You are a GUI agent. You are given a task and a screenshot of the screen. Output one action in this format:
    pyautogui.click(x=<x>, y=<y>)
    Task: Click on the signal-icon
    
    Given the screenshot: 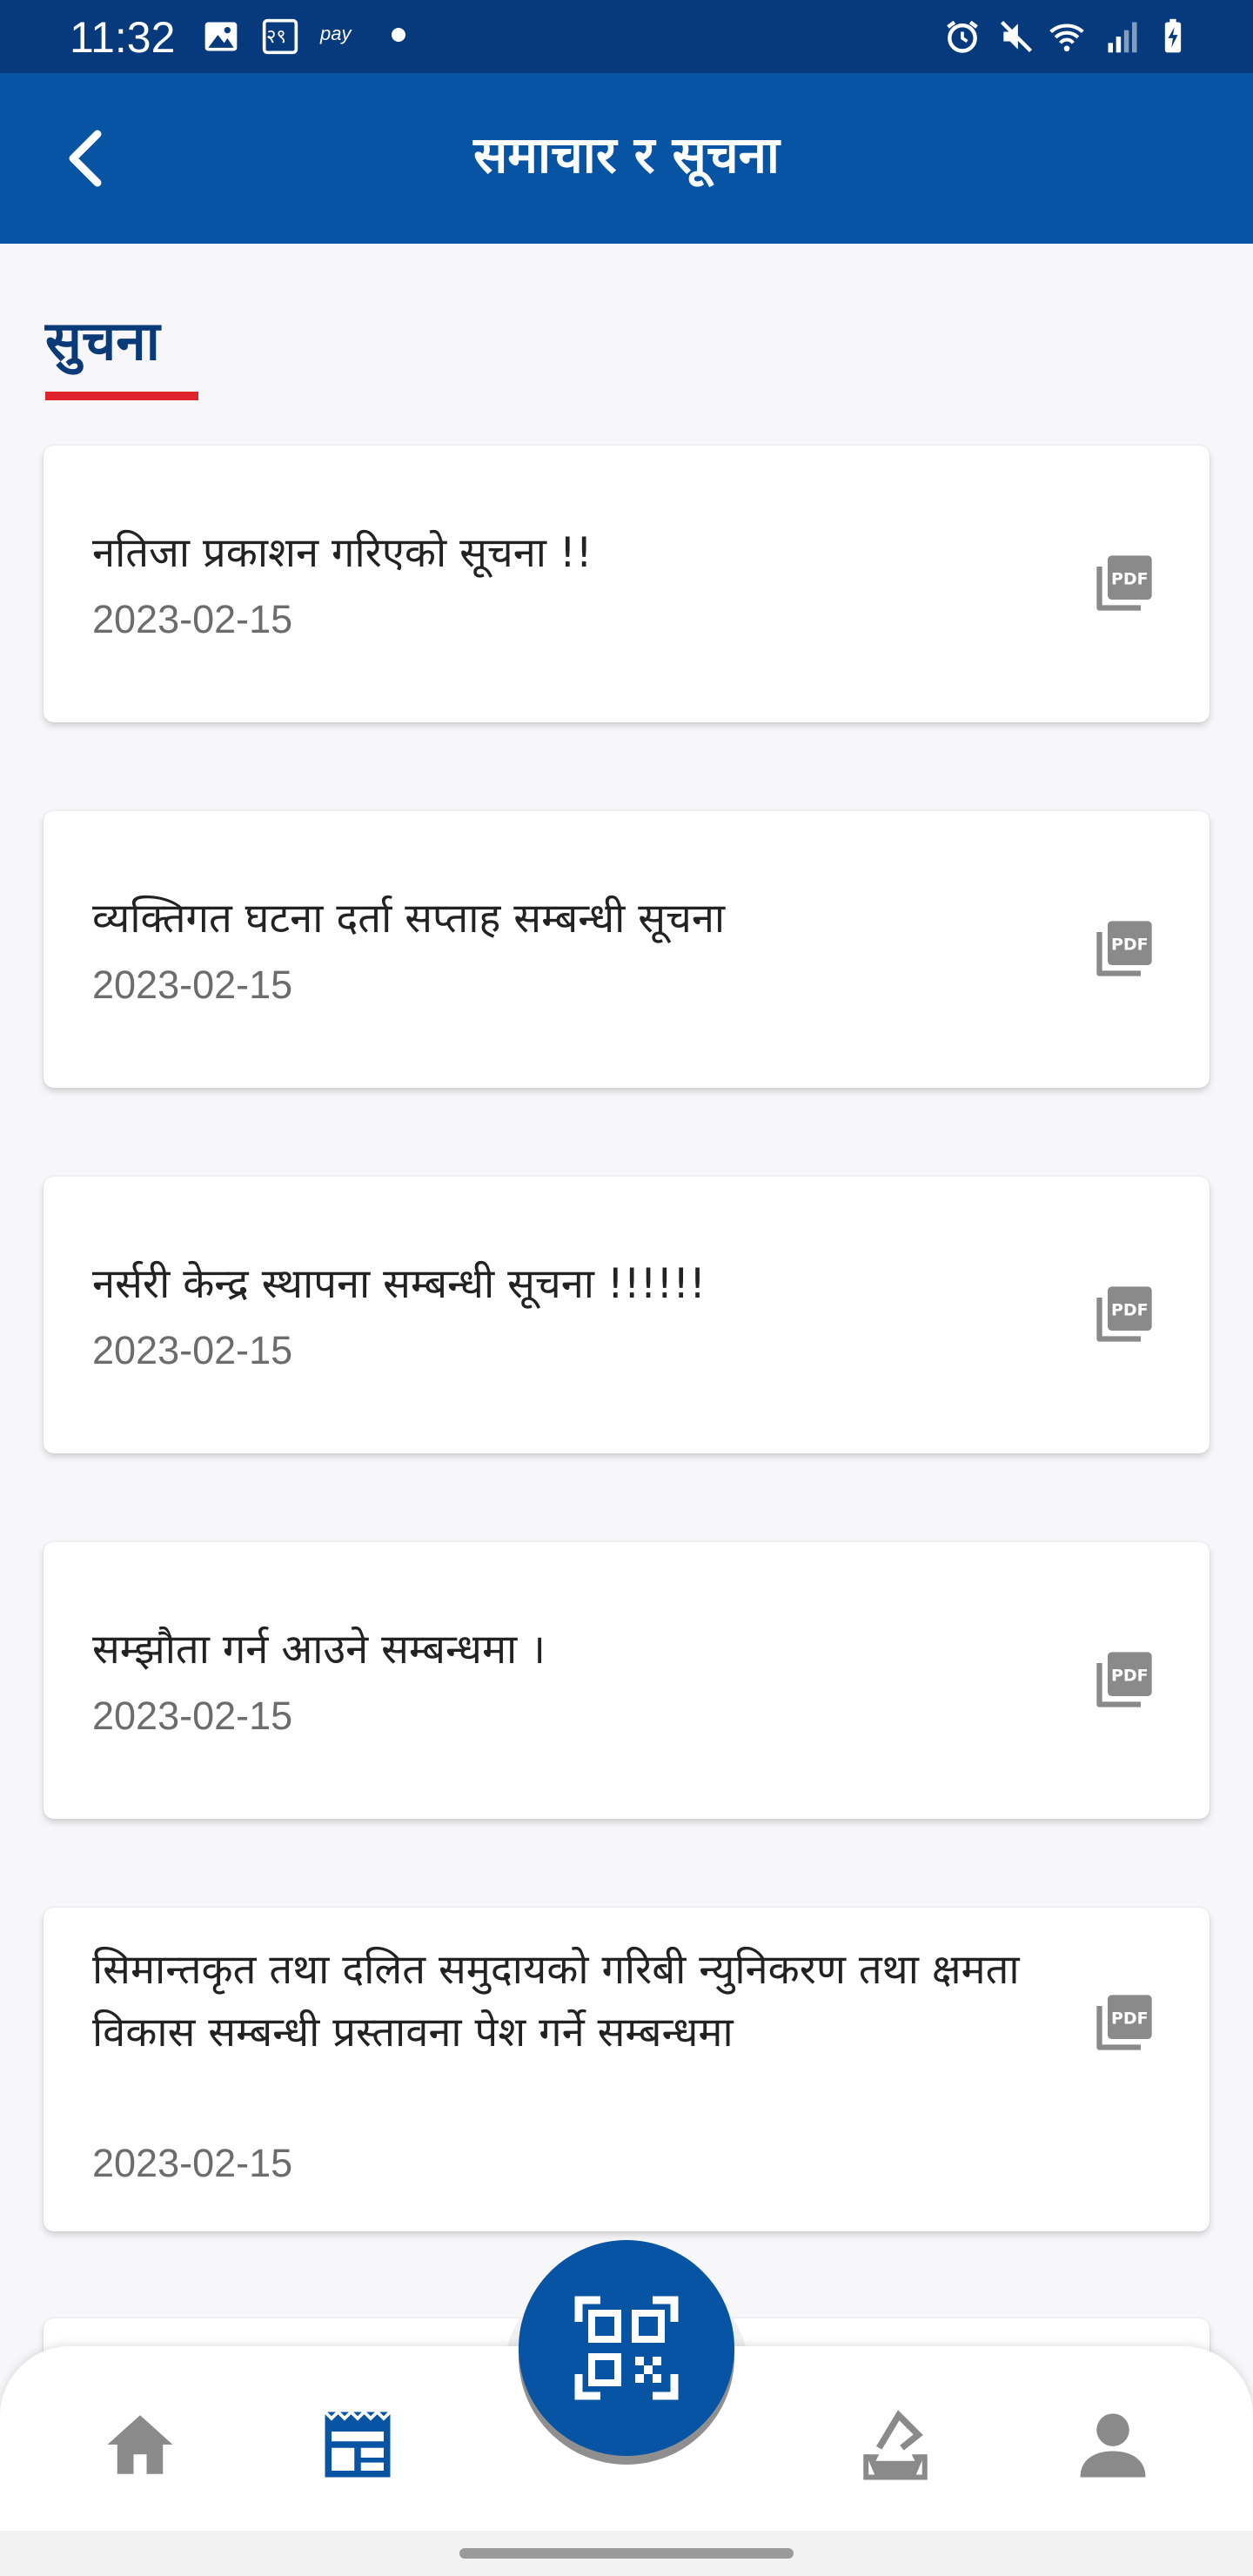 What is the action you would take?
    pyautogui.click(x=1122, y=37)
    